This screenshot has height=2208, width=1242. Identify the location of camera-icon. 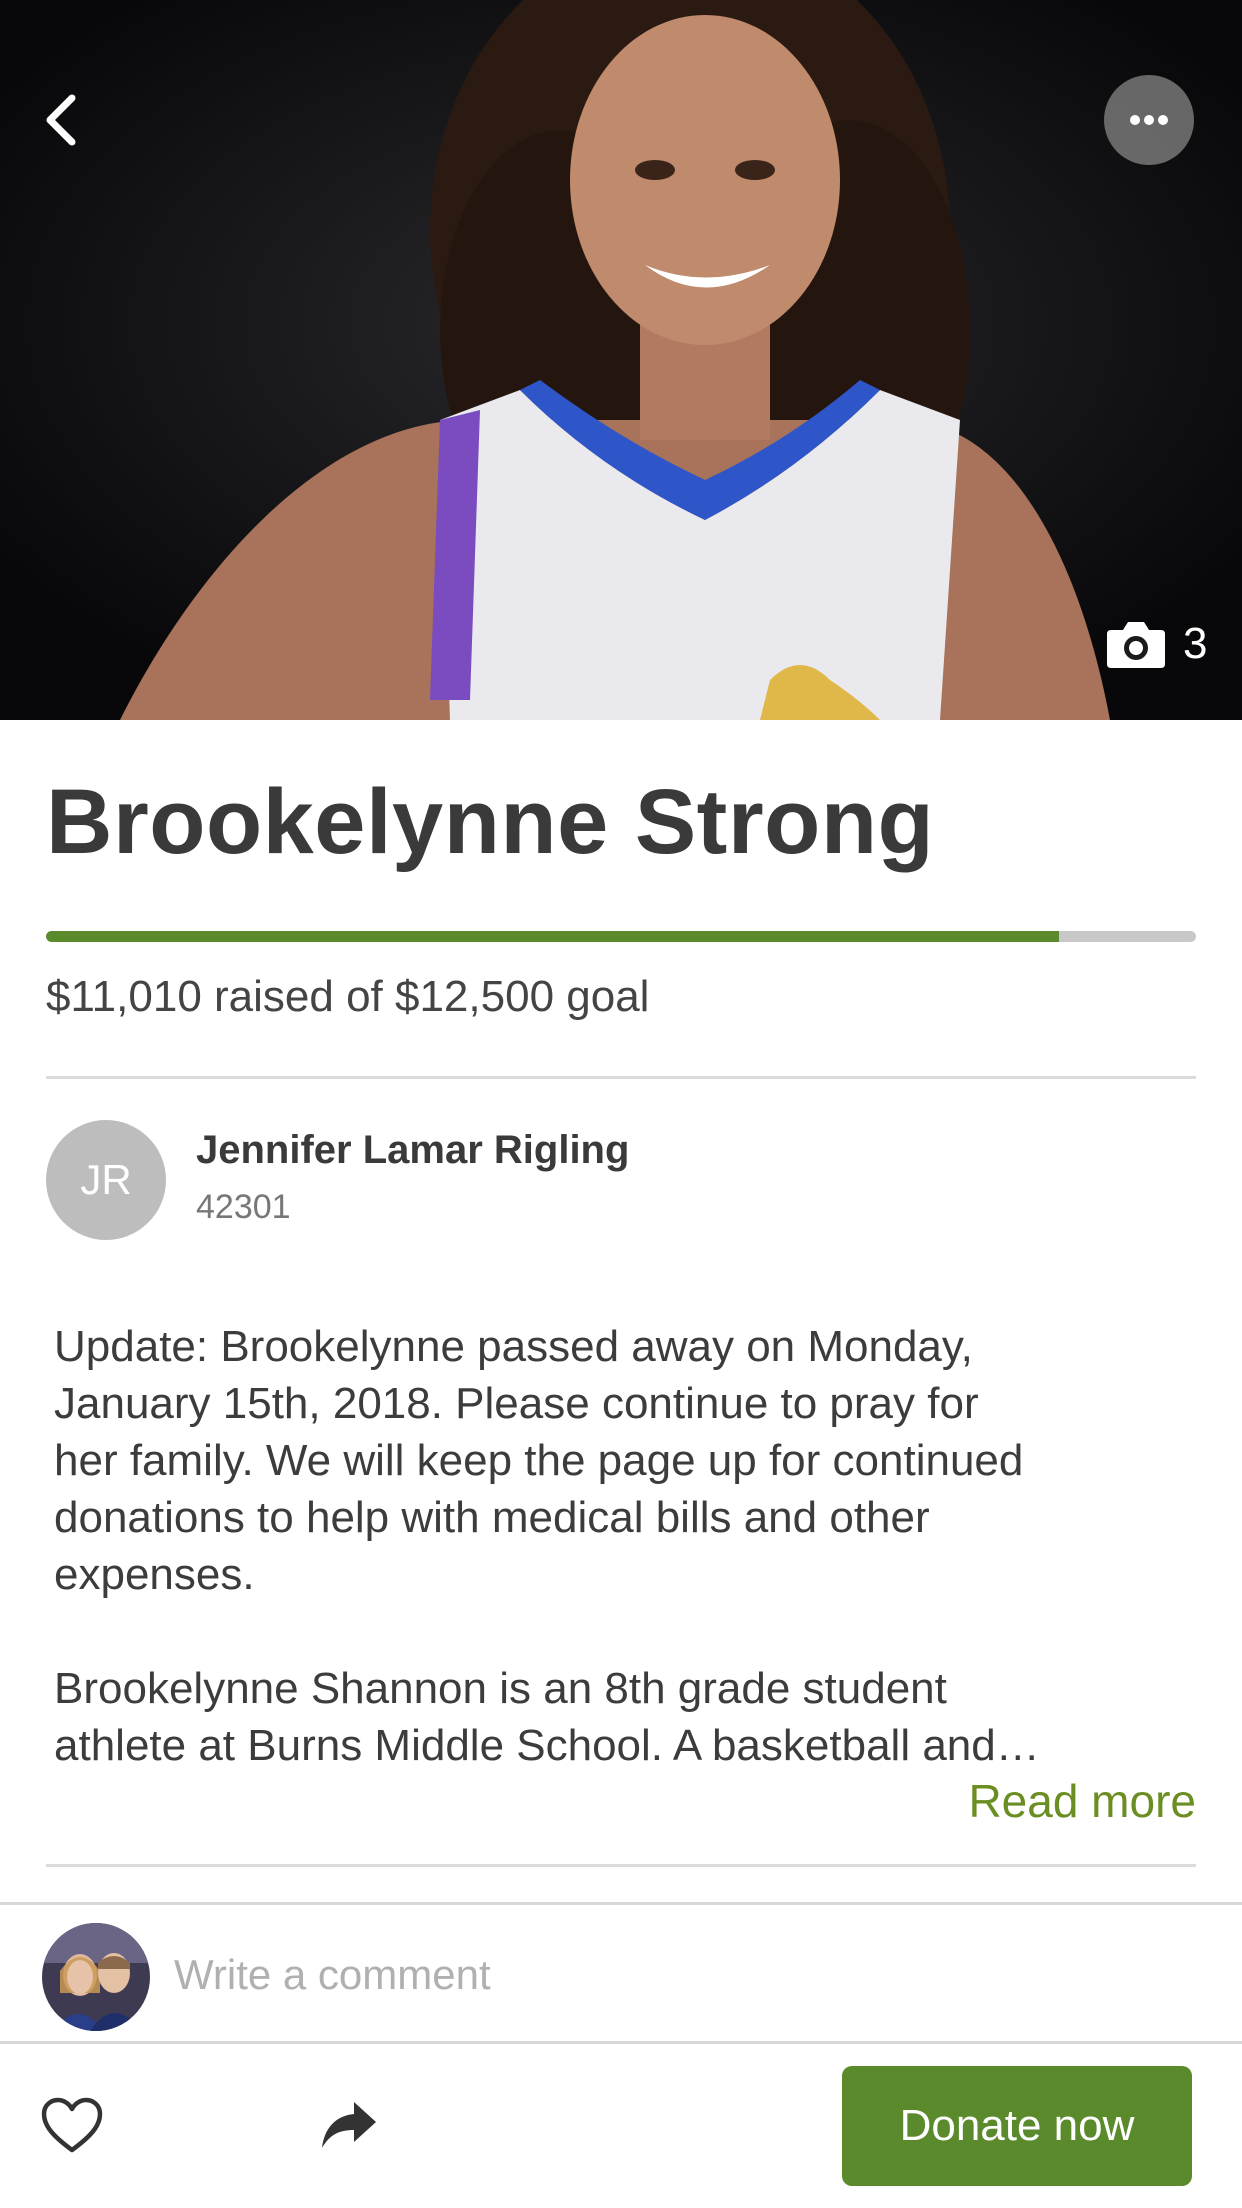
(1136, 645).